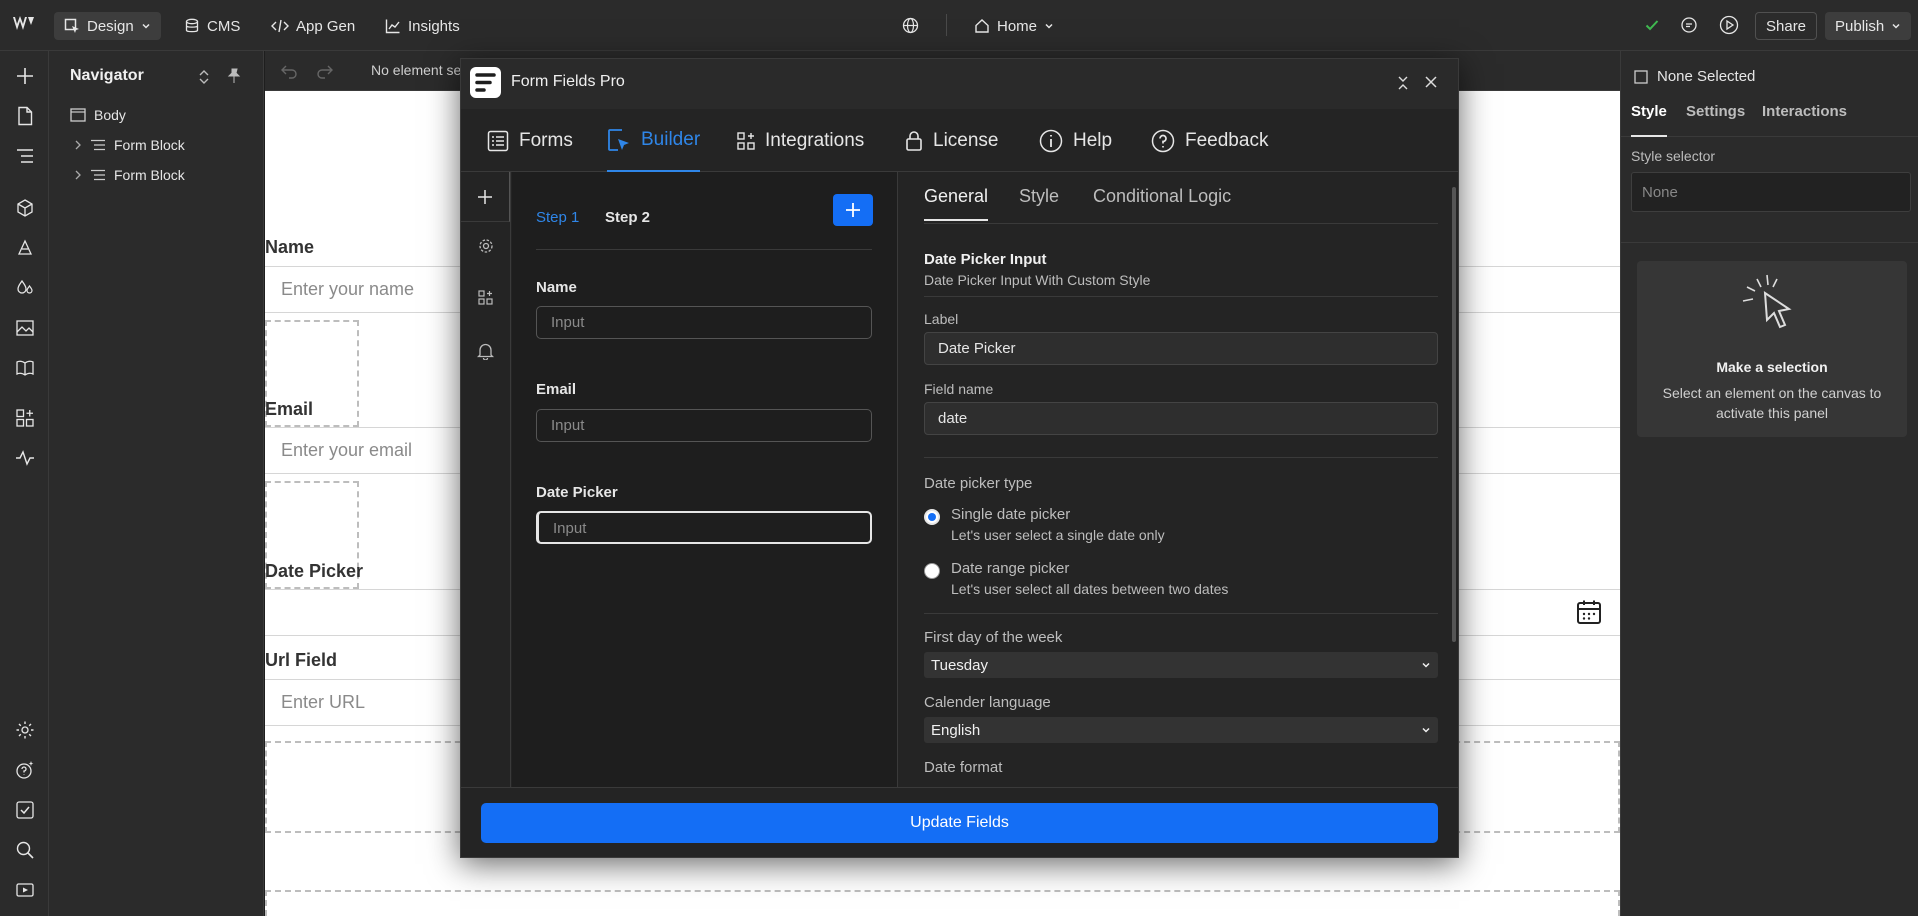 This screenshot has width=1918, height=916. I want to click on insights-label: Insights, so click(434, 26).